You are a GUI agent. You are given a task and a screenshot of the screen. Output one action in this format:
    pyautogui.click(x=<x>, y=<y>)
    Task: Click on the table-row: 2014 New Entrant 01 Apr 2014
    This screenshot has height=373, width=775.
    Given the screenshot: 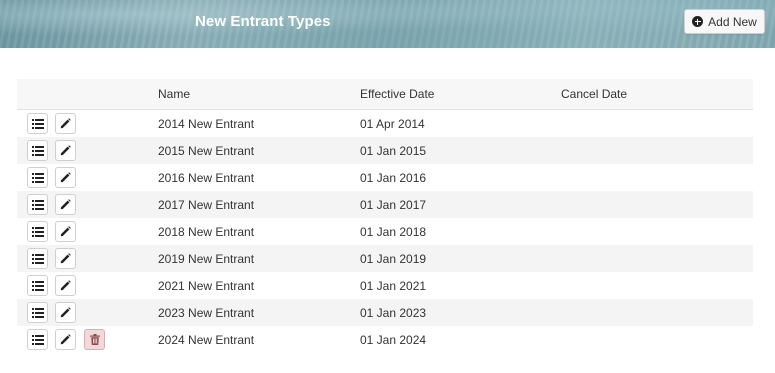 What is the action you would take?
    pyautogui.click(x=385, y=123)
    